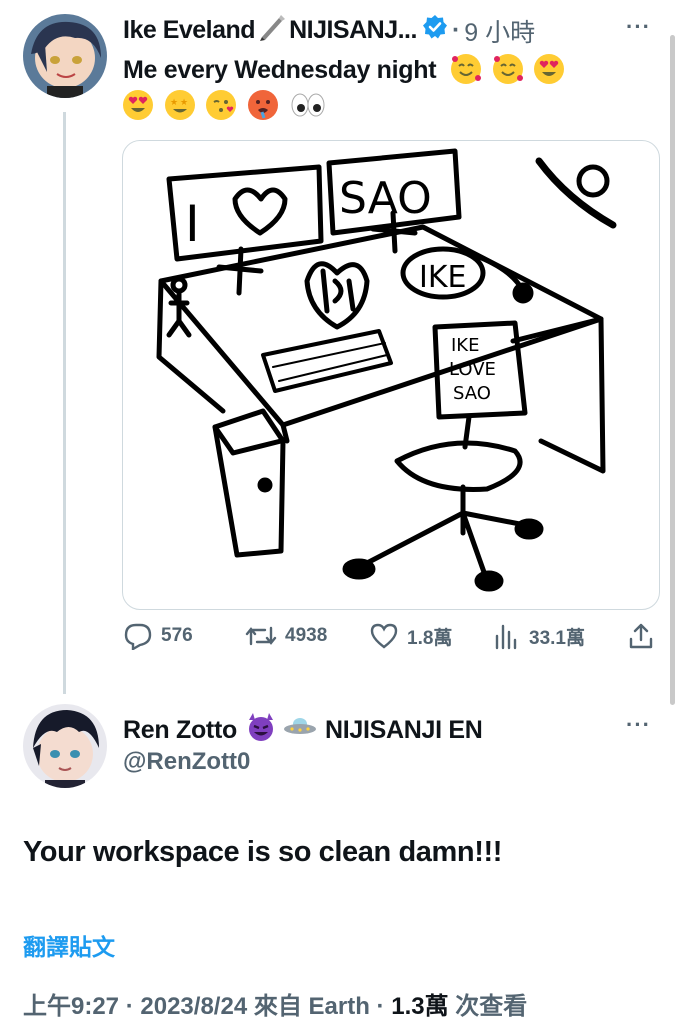 The image size is (681, 1024). Describe the element at coordinates (499, 31) in the screenshot. I see `tweet-time: 9 小時` at that location.